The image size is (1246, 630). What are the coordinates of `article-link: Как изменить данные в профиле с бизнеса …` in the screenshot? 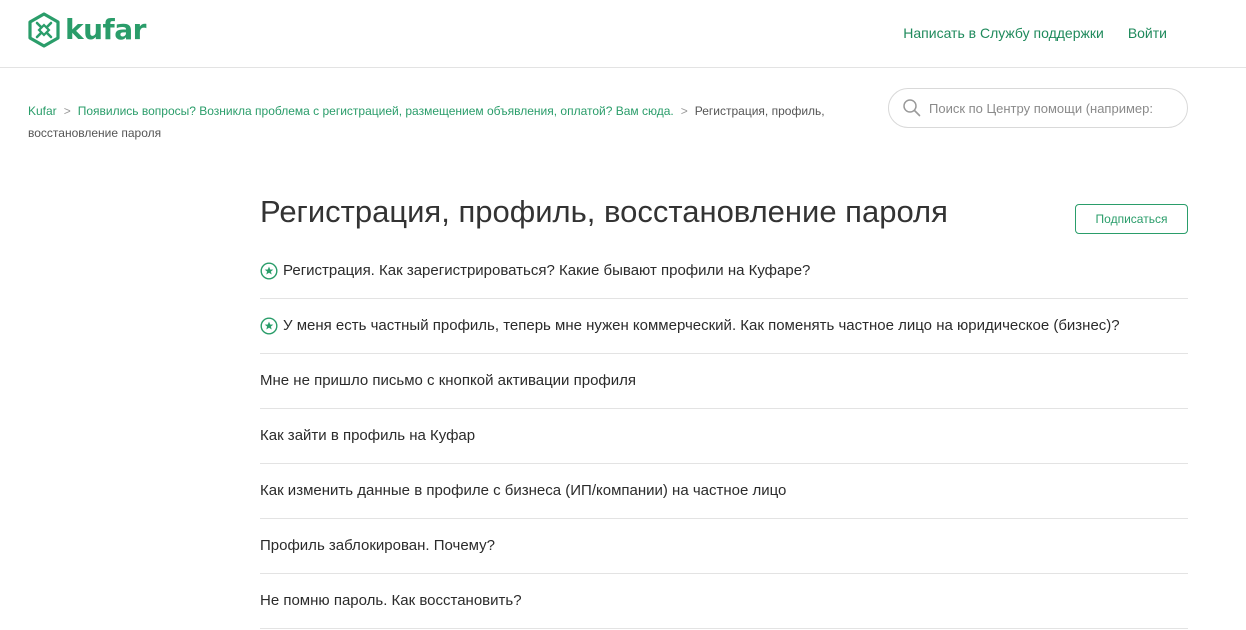 It's located at (523, 491).